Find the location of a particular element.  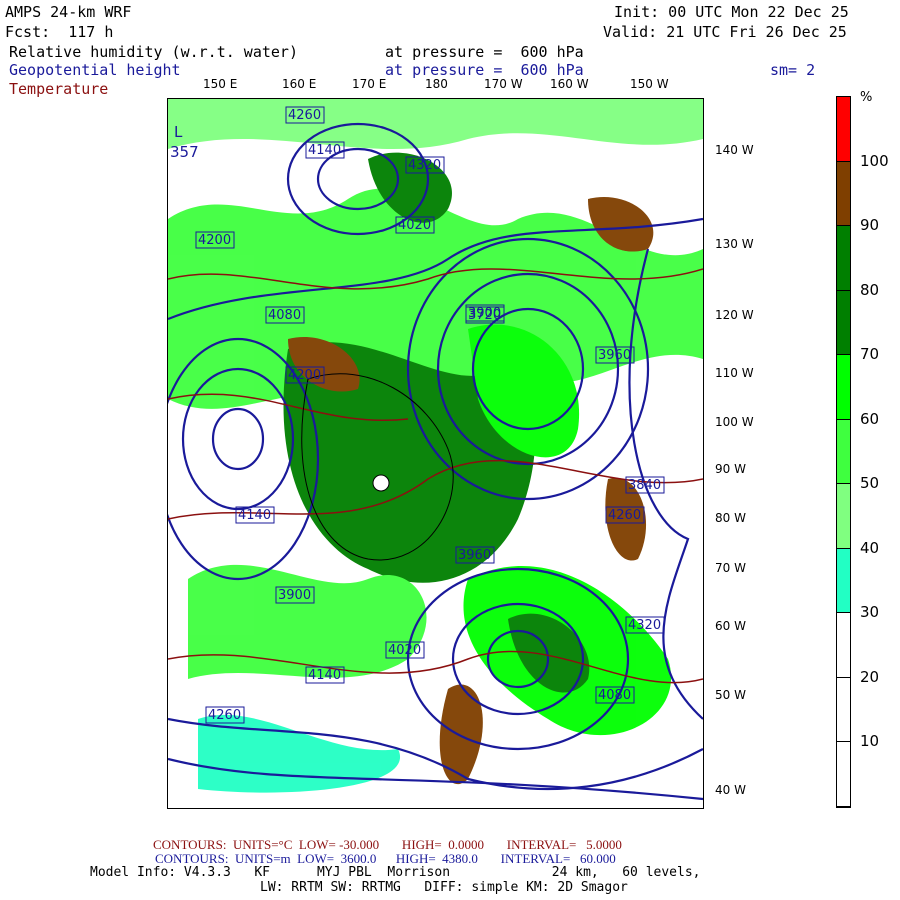

lat-label: 60 W is located at coordinates (730, 626).